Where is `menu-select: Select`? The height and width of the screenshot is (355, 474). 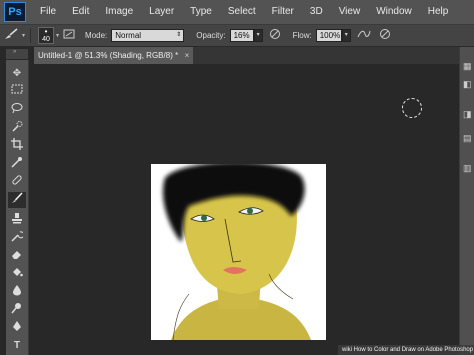
menu-select: Select is located at coordinates (242, 12).